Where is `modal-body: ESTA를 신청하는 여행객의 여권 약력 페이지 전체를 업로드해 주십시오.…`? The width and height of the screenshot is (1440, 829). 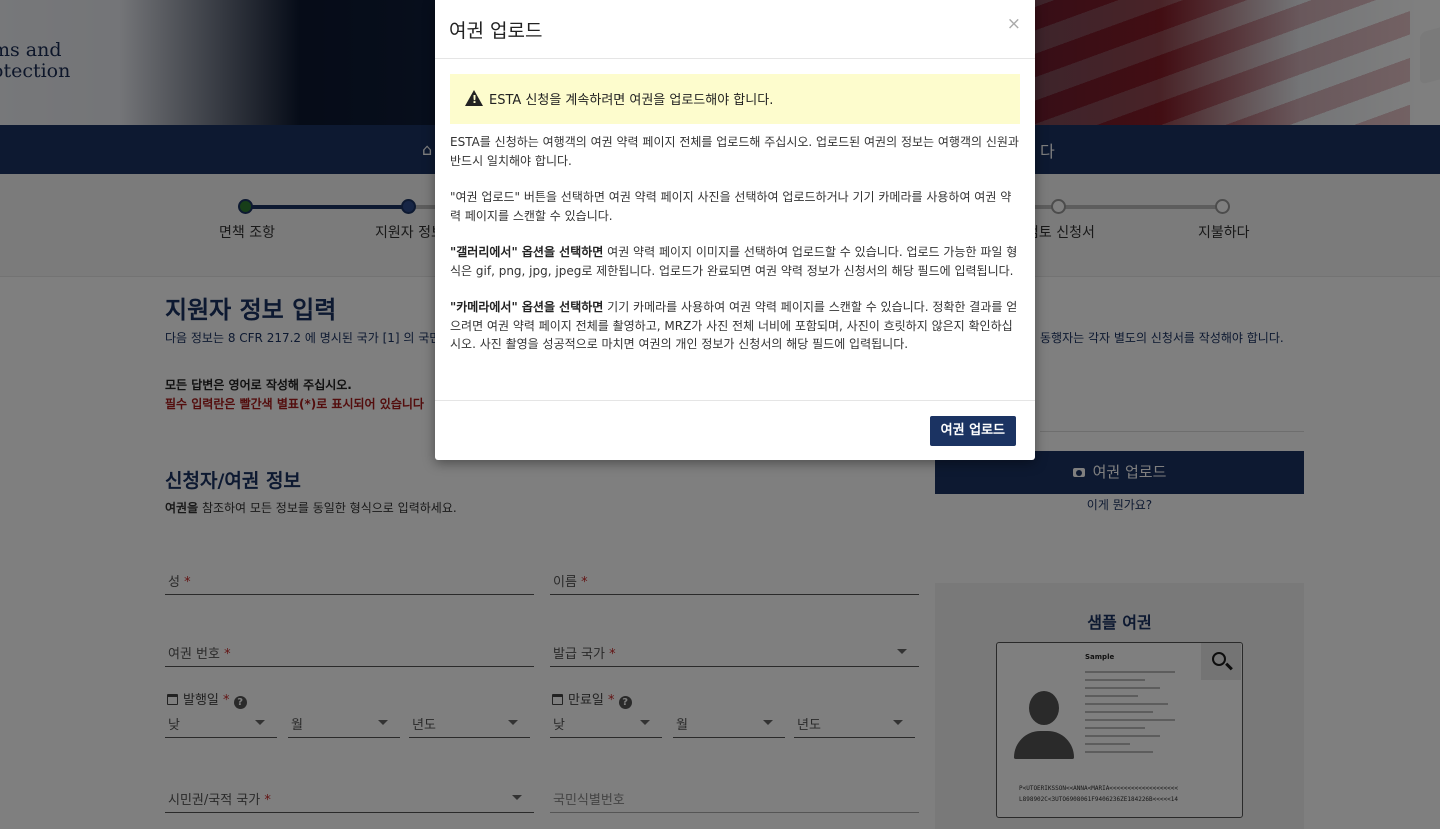 modal-body: ESTA를 신청하는 여행객의 여권 약력 페이지 전체를 업로드해 주십시오.… is located at coordinates (735, 252).